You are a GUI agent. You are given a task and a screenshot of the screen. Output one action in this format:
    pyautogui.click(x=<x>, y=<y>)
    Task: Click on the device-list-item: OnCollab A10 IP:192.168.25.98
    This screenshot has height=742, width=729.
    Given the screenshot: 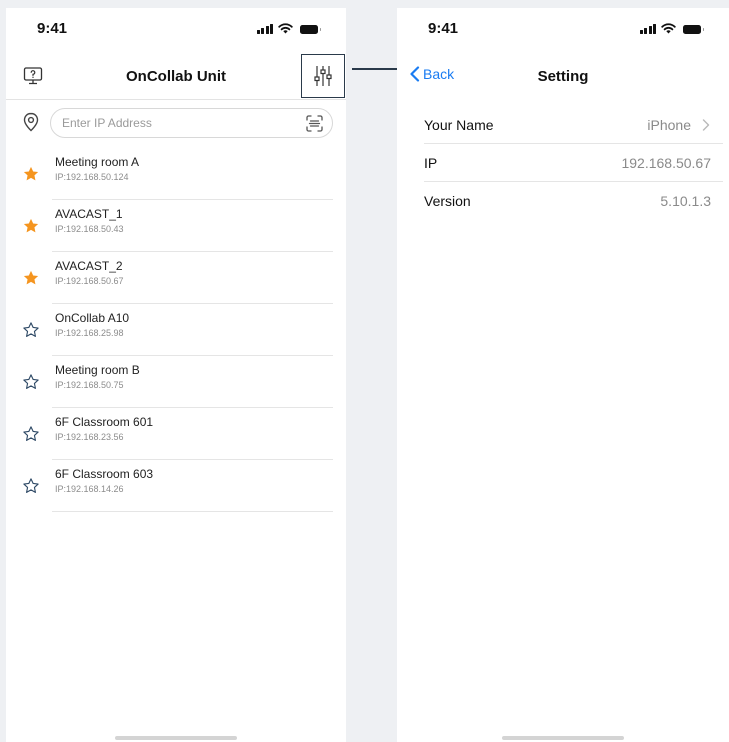 What is the action you would take?
    pyautogui.click(x=176, y=330)
    